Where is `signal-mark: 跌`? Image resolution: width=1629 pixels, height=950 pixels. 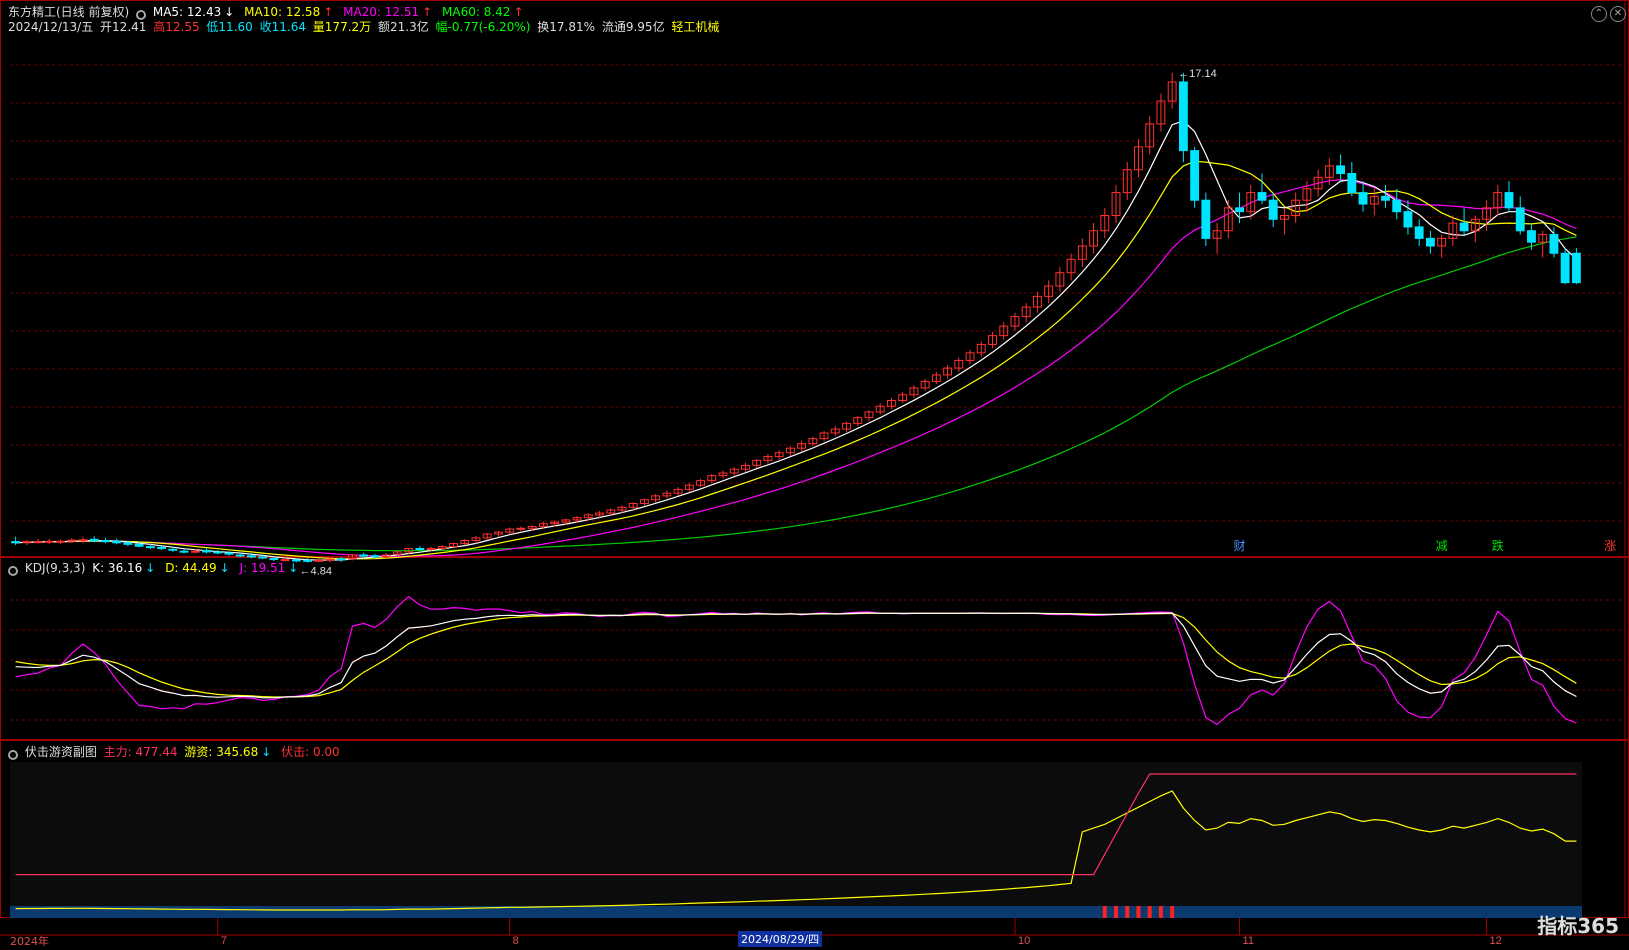
signal-mark: 跌 is located at coordinates (1498, 545).